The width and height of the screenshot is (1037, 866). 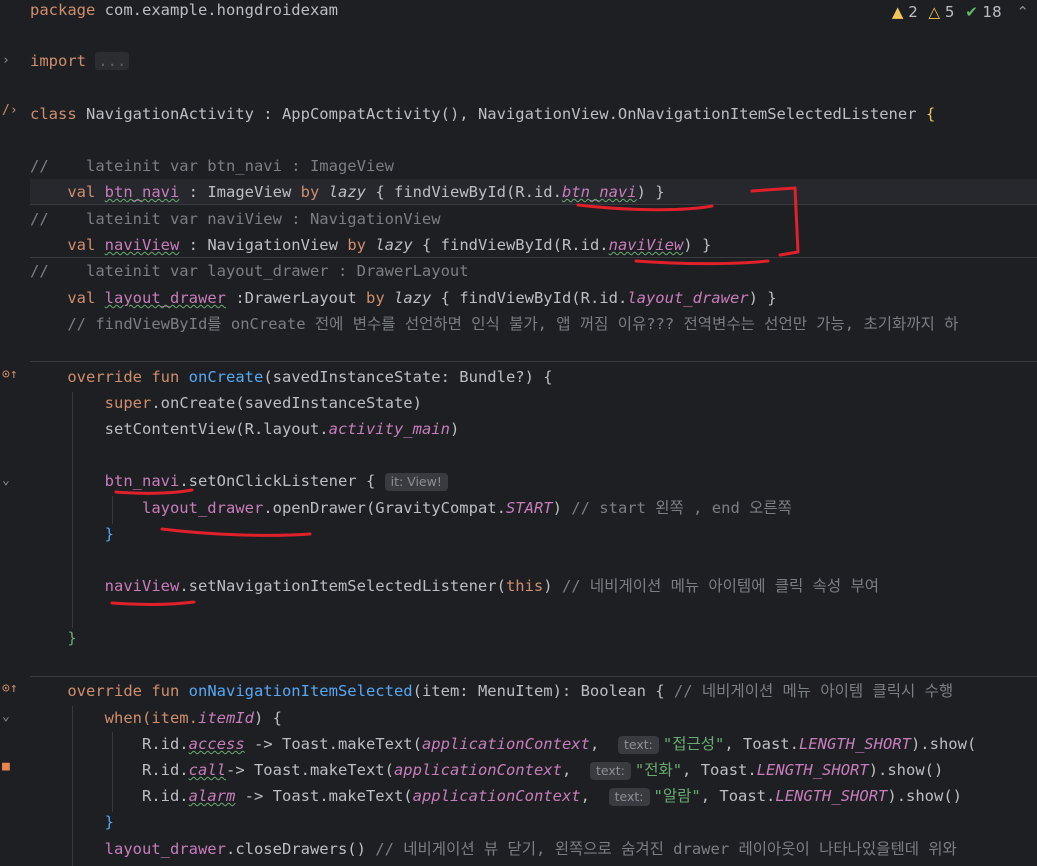 What do you see at coordinates (6, 60) in the screenshot?
I see `fold-expand-icon: ›` at bounding box center [6, 60].